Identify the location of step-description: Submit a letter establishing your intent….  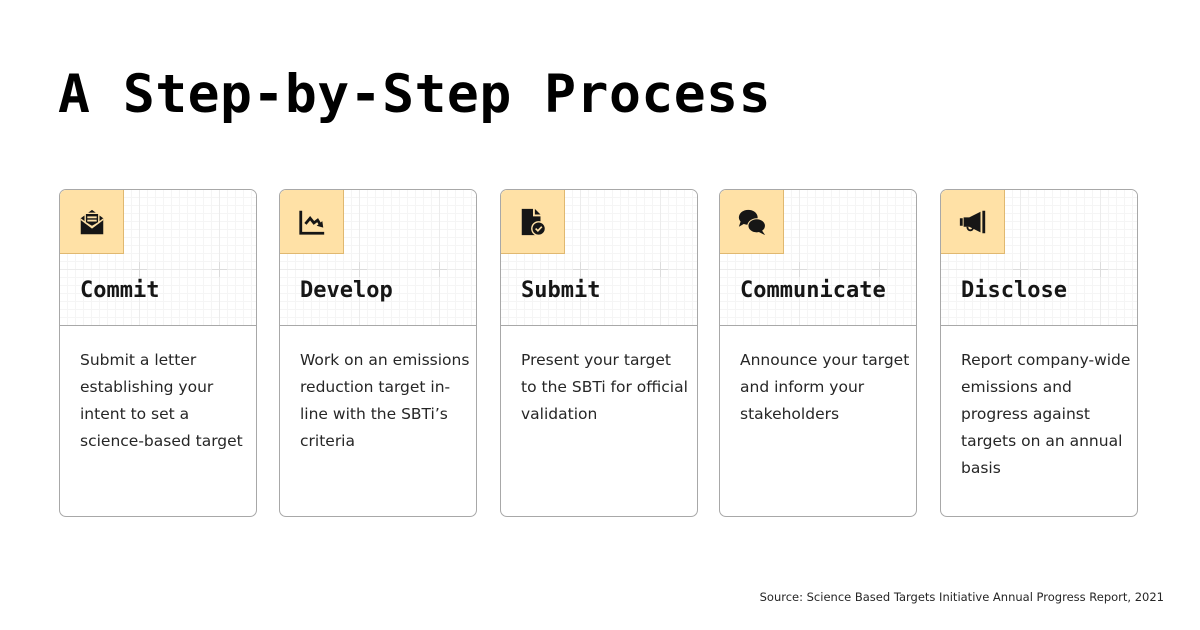
(161, 400).